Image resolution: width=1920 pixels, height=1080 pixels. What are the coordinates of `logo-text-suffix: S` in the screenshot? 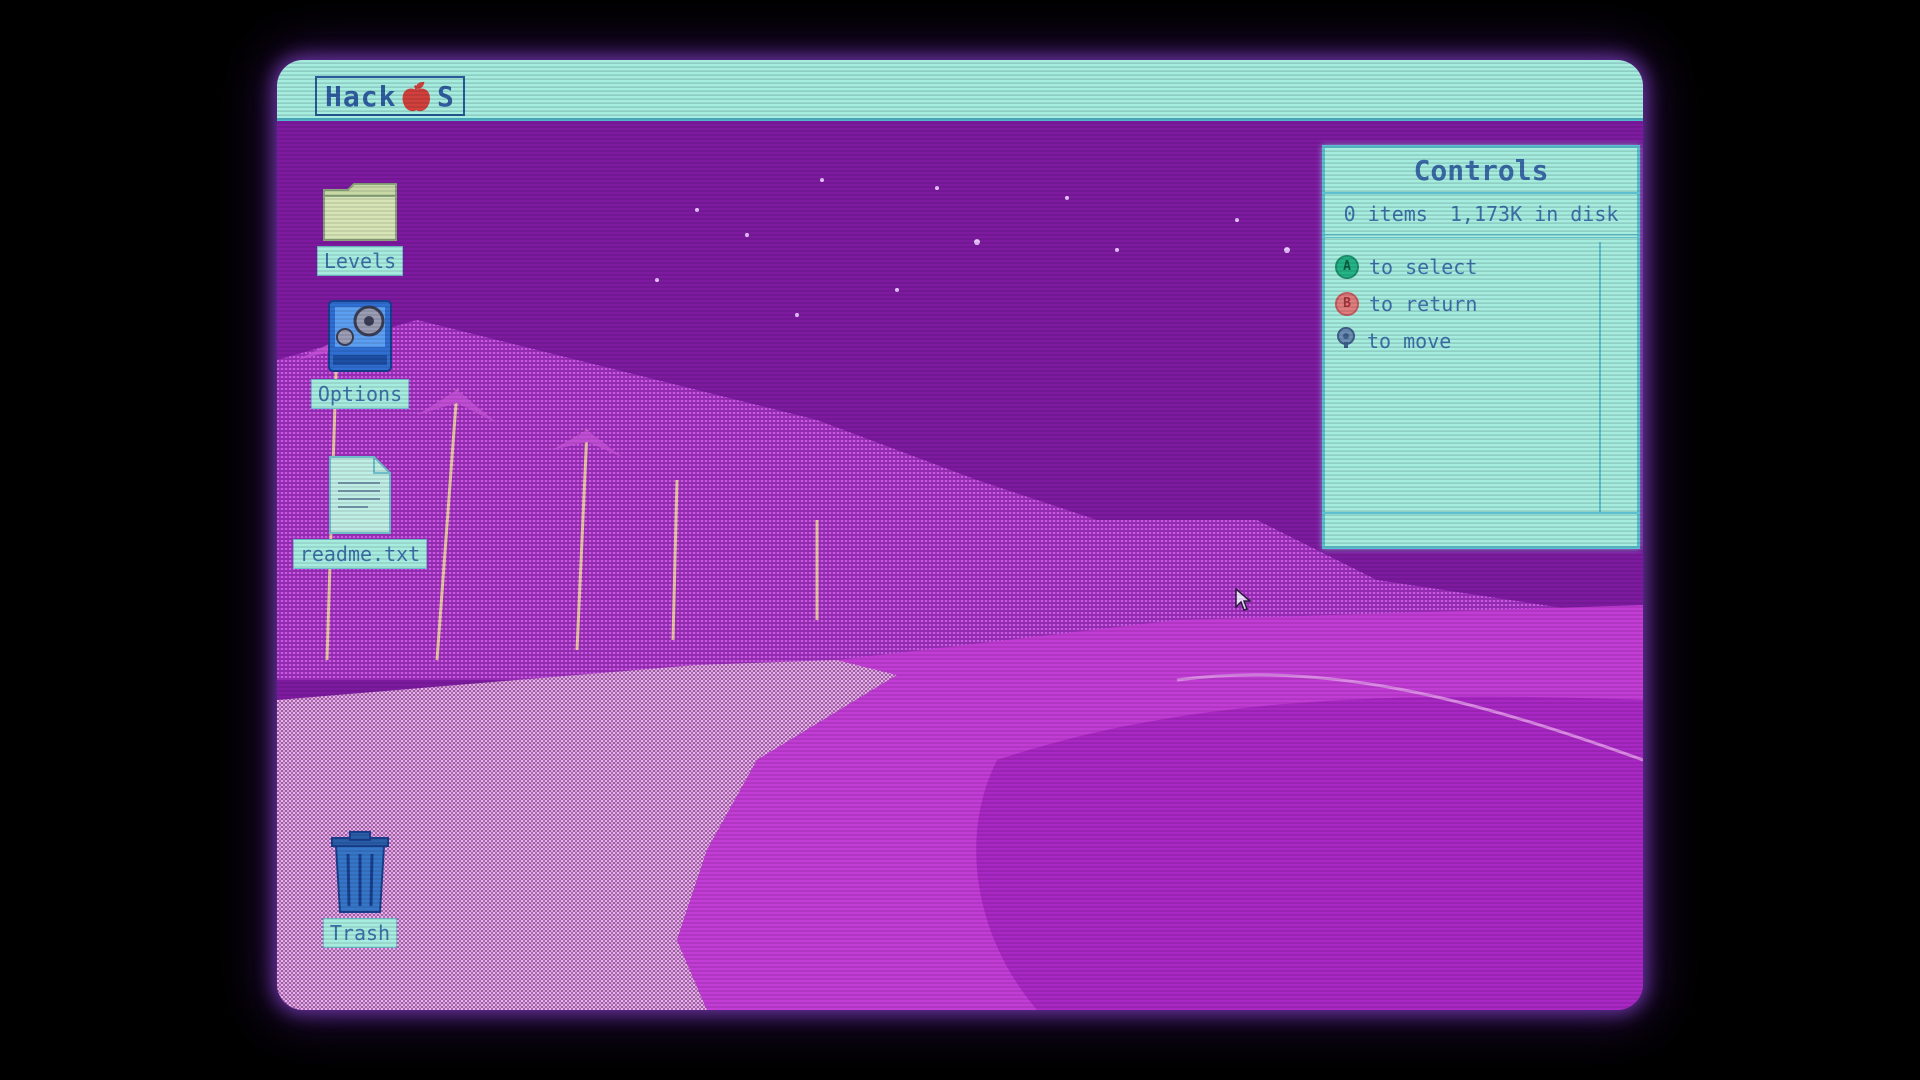 It's located at (445, 96).